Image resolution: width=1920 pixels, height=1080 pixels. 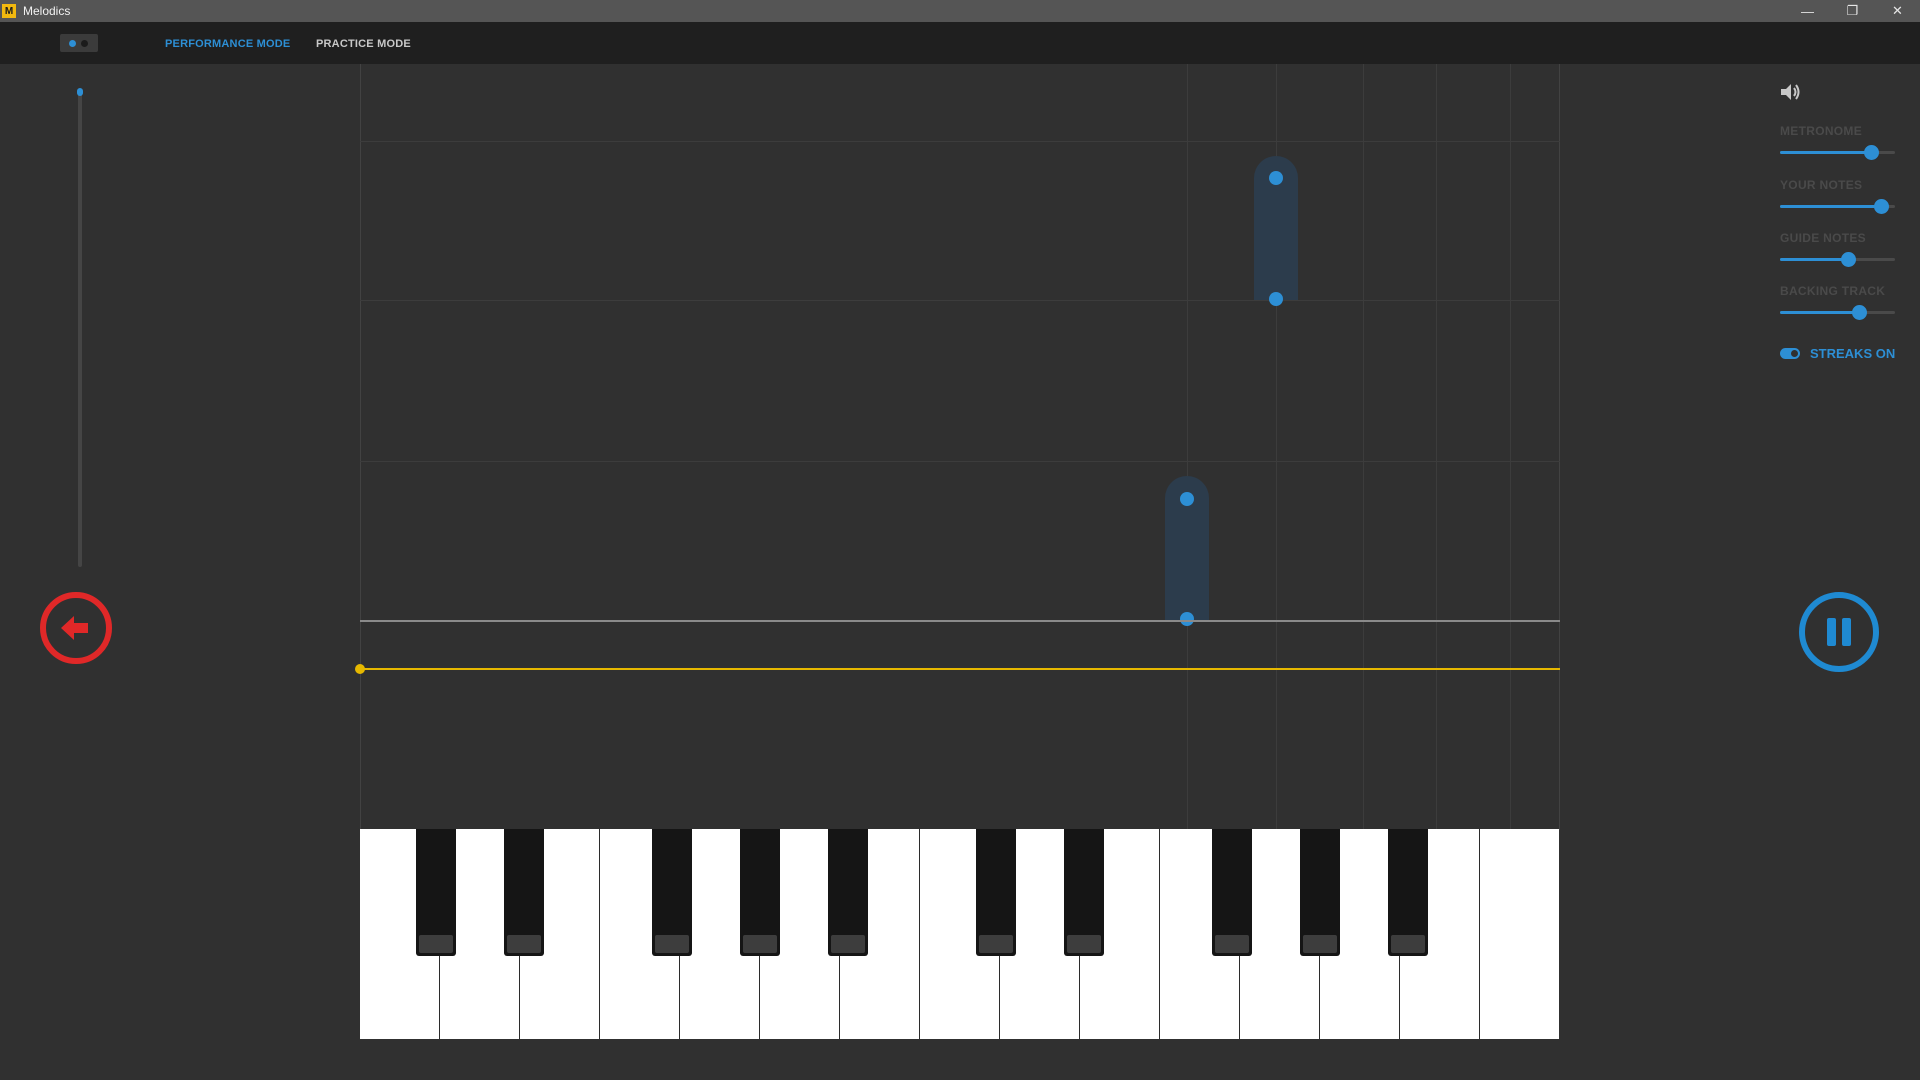 I want to click on window-controls: — ❐ ✕, so click(x=1852, y=11).